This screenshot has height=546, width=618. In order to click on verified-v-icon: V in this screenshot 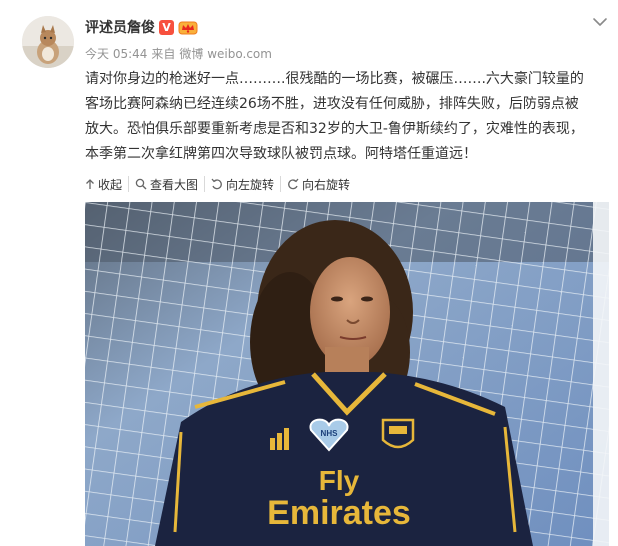, I will do `click(166, 27)`.